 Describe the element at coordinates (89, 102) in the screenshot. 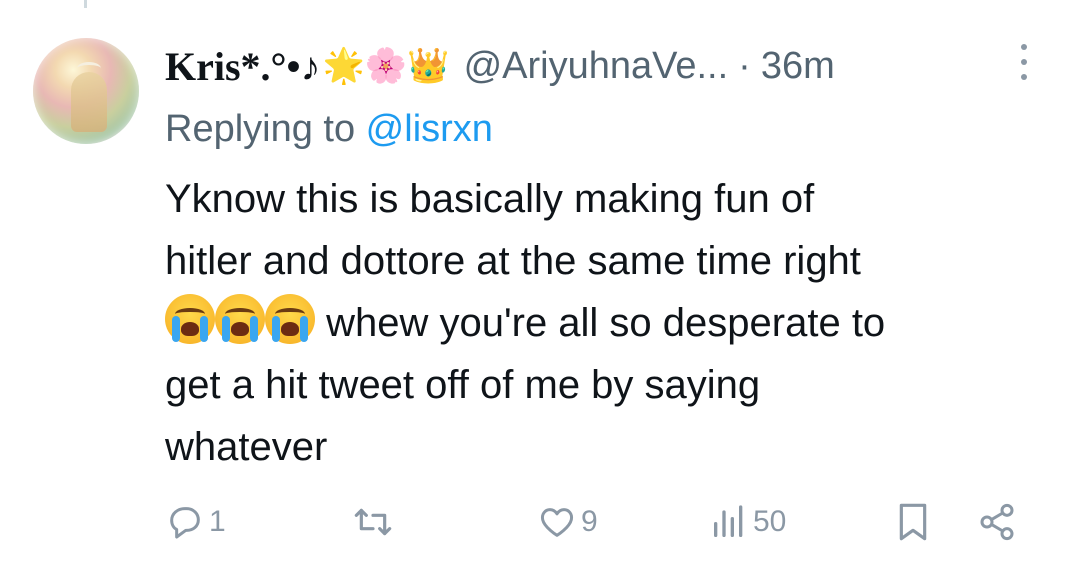

I see `avatar-figure` at that location.